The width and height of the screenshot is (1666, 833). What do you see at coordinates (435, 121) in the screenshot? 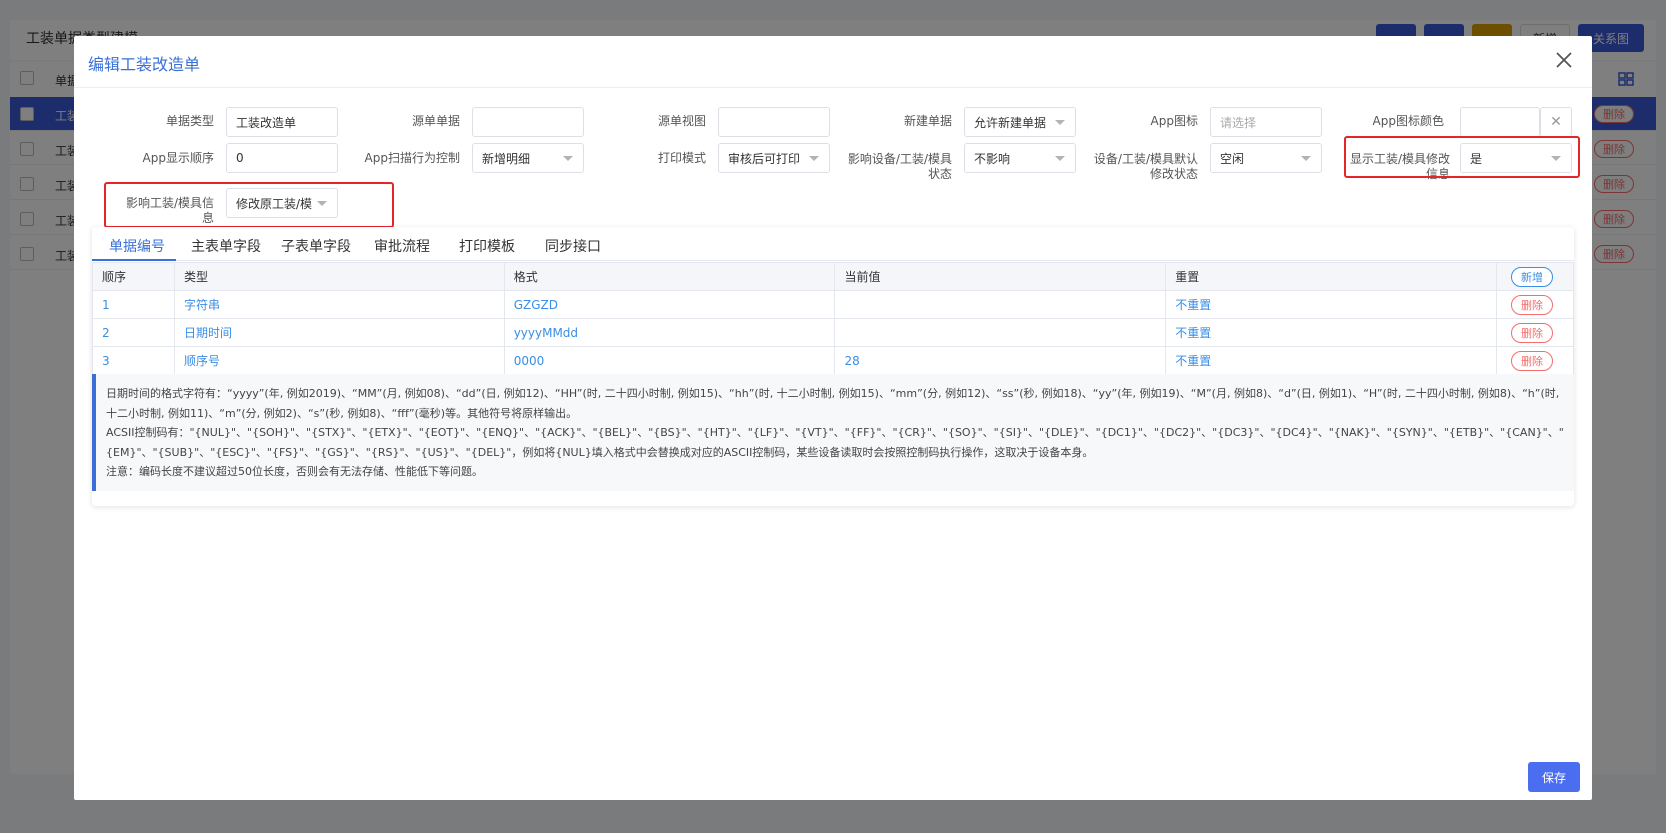
I see `source-doc-label: 源单单据` at bounding box center [435, 121].